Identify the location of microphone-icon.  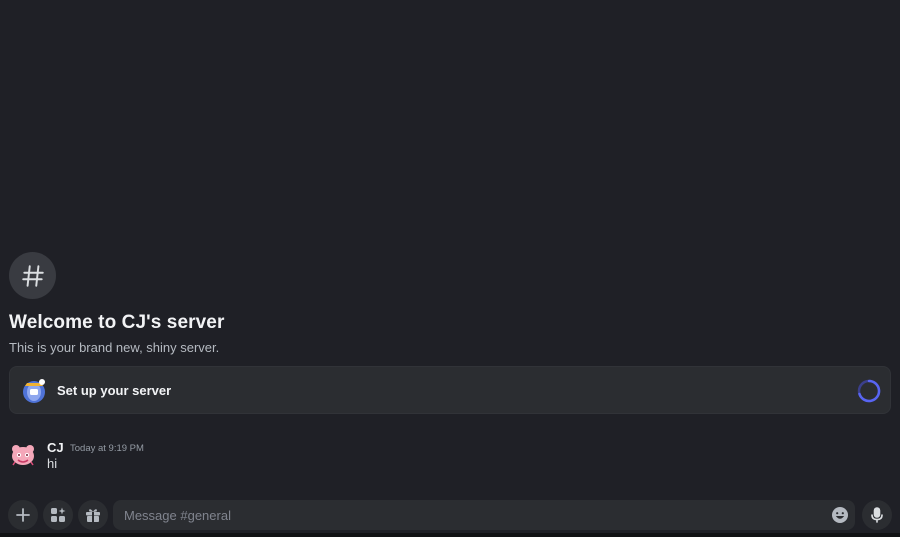
(877, 515).